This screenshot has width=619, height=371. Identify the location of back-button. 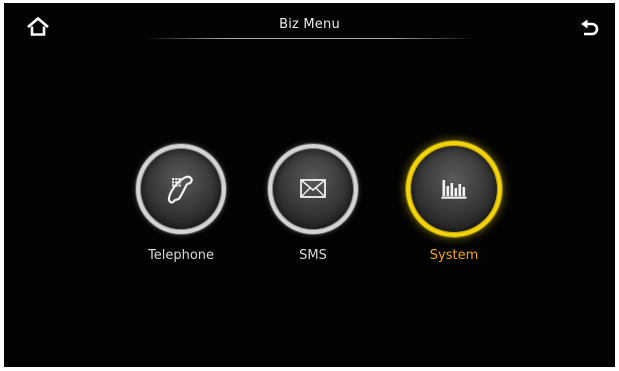
(589, 28).